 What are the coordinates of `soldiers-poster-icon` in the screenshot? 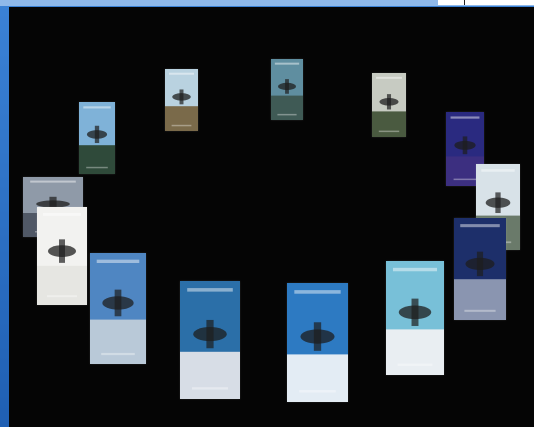 It's located at (97, 138).